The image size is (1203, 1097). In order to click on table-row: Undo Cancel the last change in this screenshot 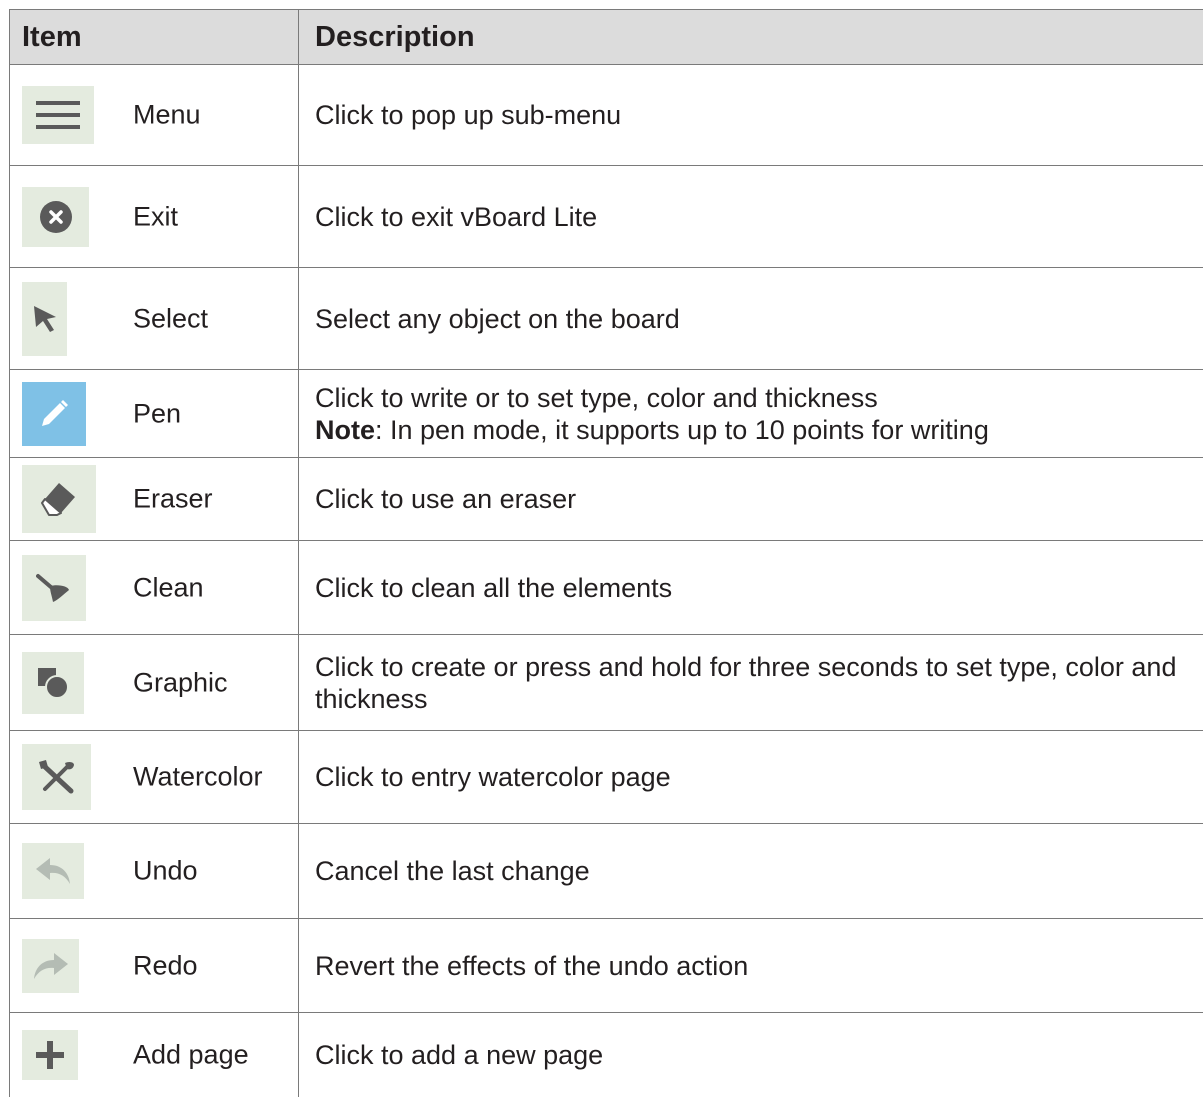, I will do `click(606, 871)`.